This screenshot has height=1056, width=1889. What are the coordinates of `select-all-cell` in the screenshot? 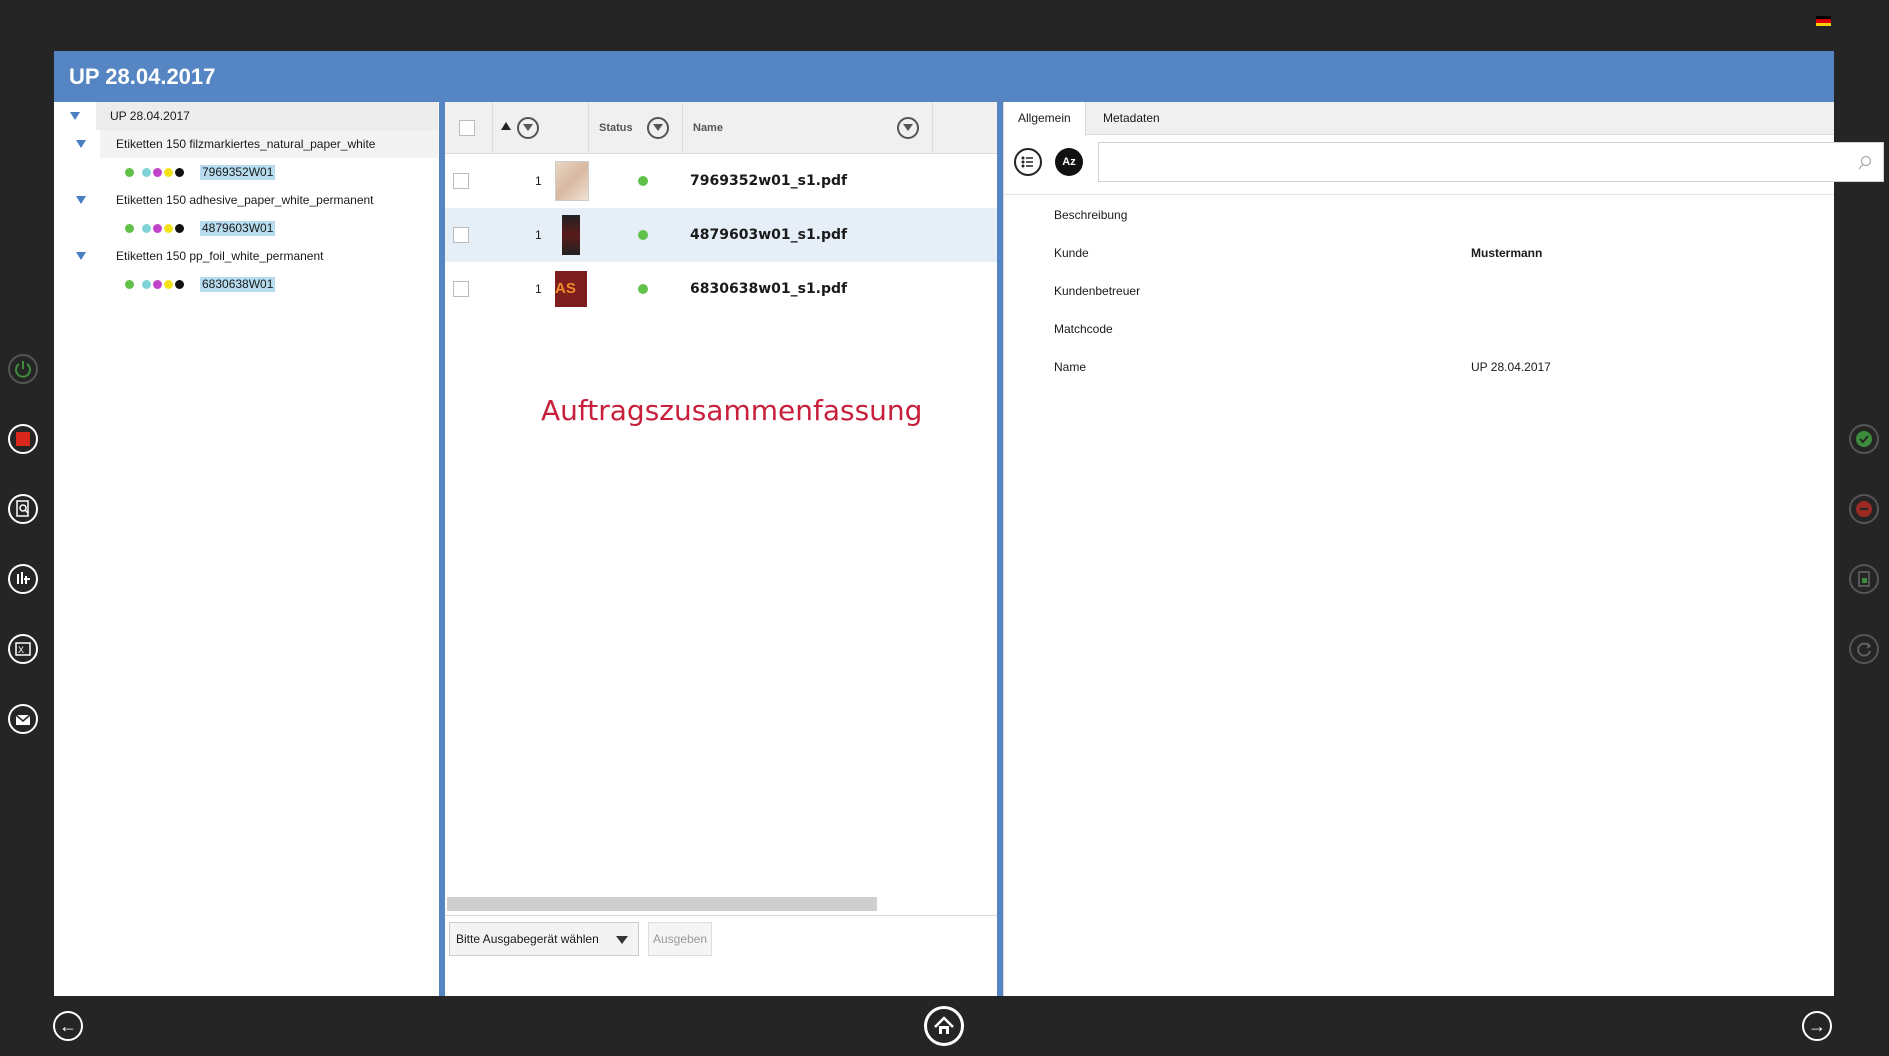 It's located at (469, 128).